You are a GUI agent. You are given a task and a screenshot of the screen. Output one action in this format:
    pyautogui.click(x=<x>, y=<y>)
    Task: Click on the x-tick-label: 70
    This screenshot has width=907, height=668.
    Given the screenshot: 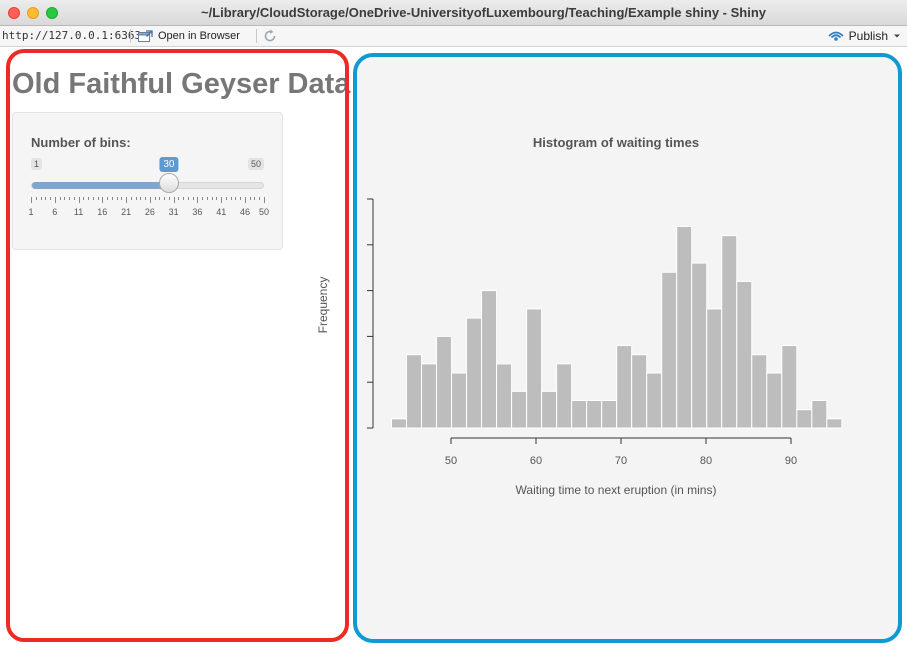 What is the action you would take?
    pyautogui.click(x=621, y=461)
    